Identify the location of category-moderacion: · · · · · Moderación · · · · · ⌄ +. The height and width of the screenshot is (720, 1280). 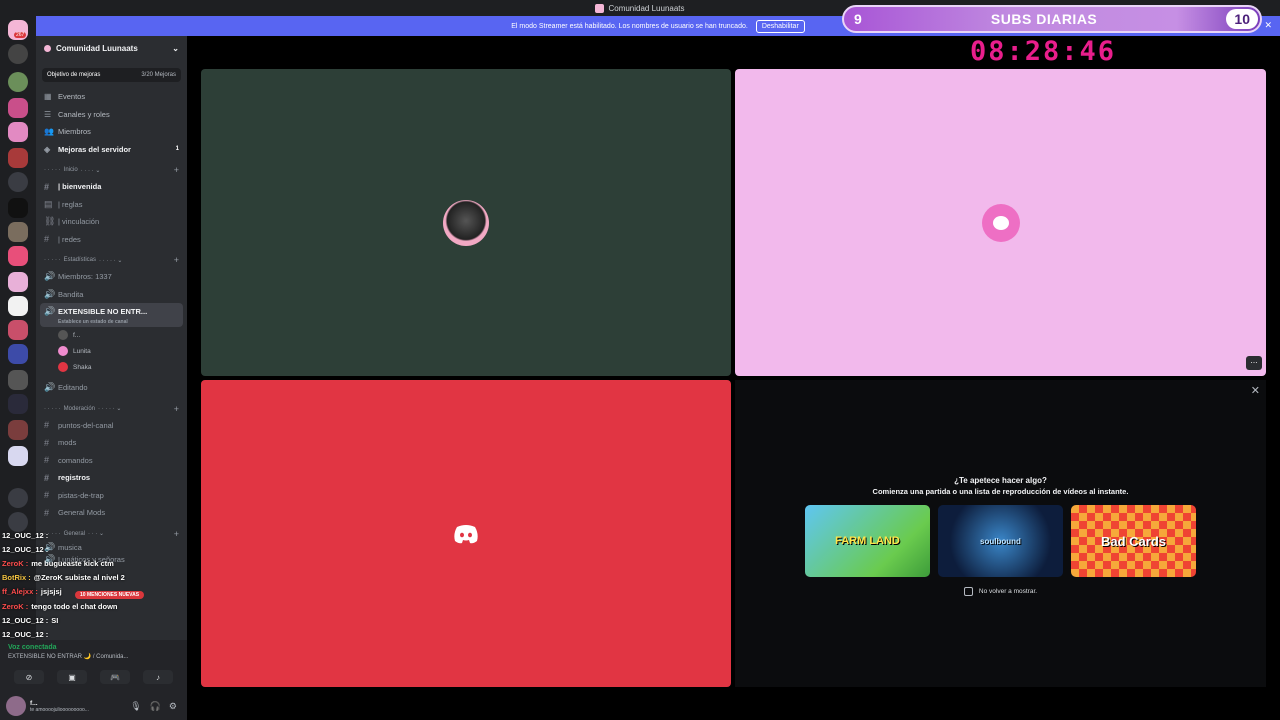
(111, 409).